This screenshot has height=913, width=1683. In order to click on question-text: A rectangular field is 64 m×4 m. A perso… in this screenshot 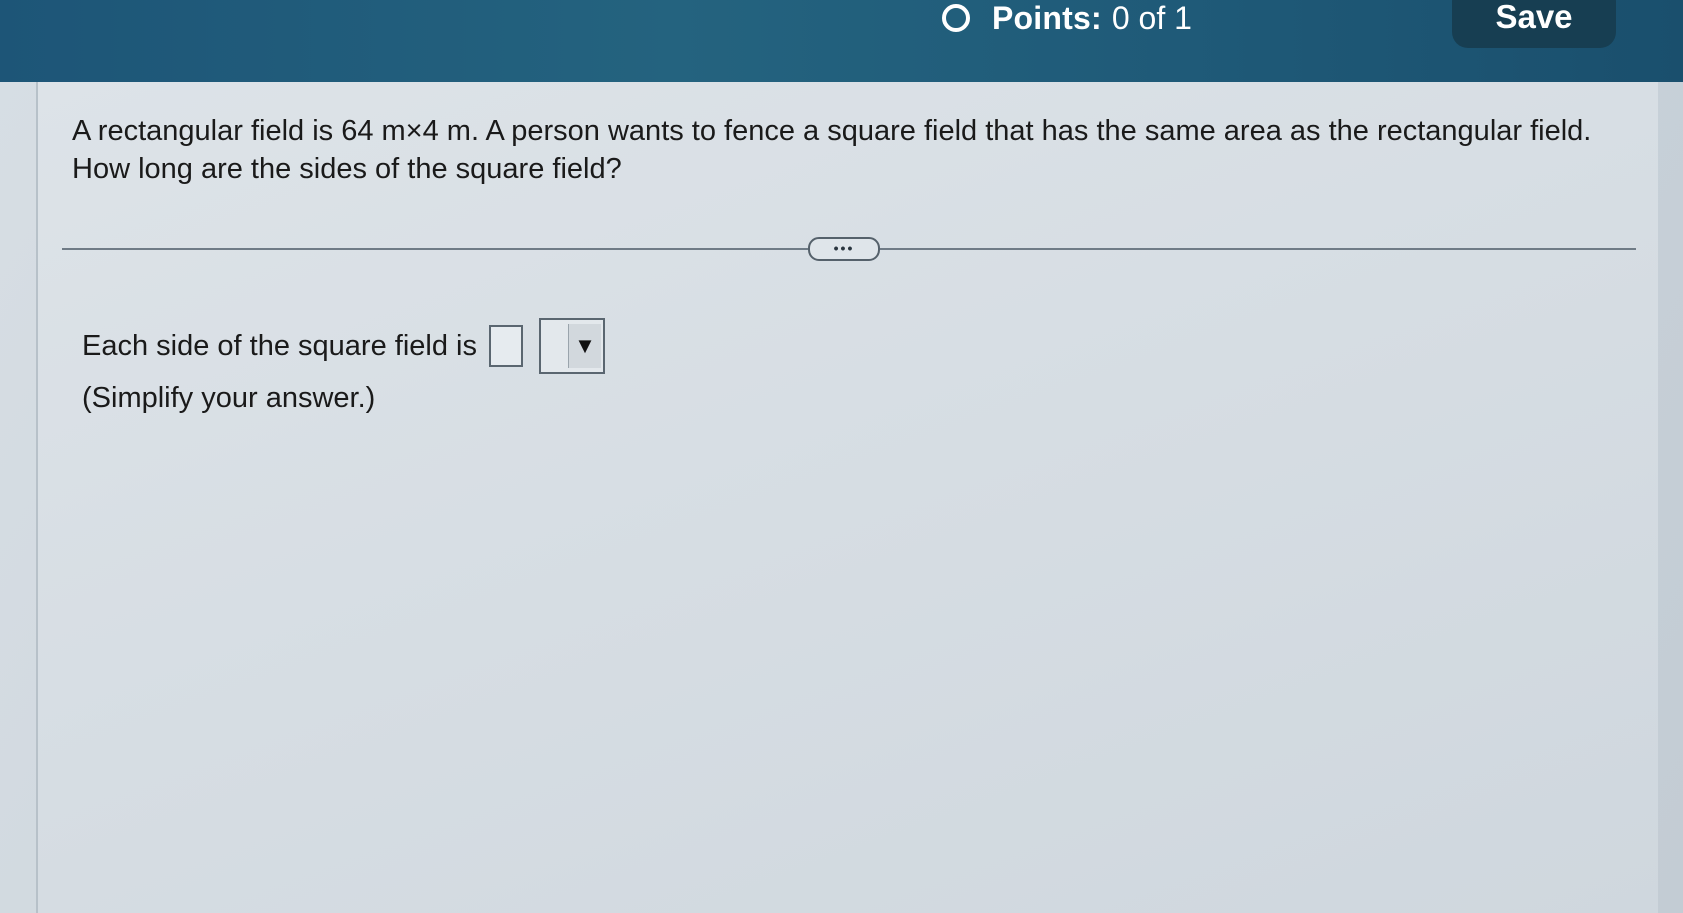, I will do `click(832, 150)`.